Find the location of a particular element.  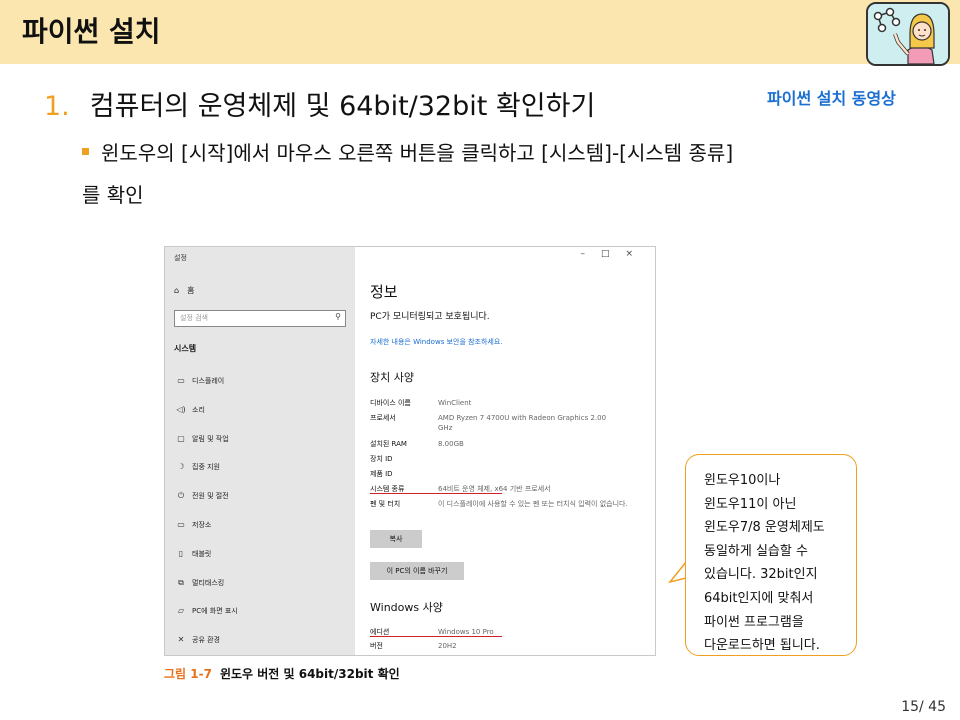

sidebar-item: ☽ 집중 지원 is located at coordinates (197, 467).